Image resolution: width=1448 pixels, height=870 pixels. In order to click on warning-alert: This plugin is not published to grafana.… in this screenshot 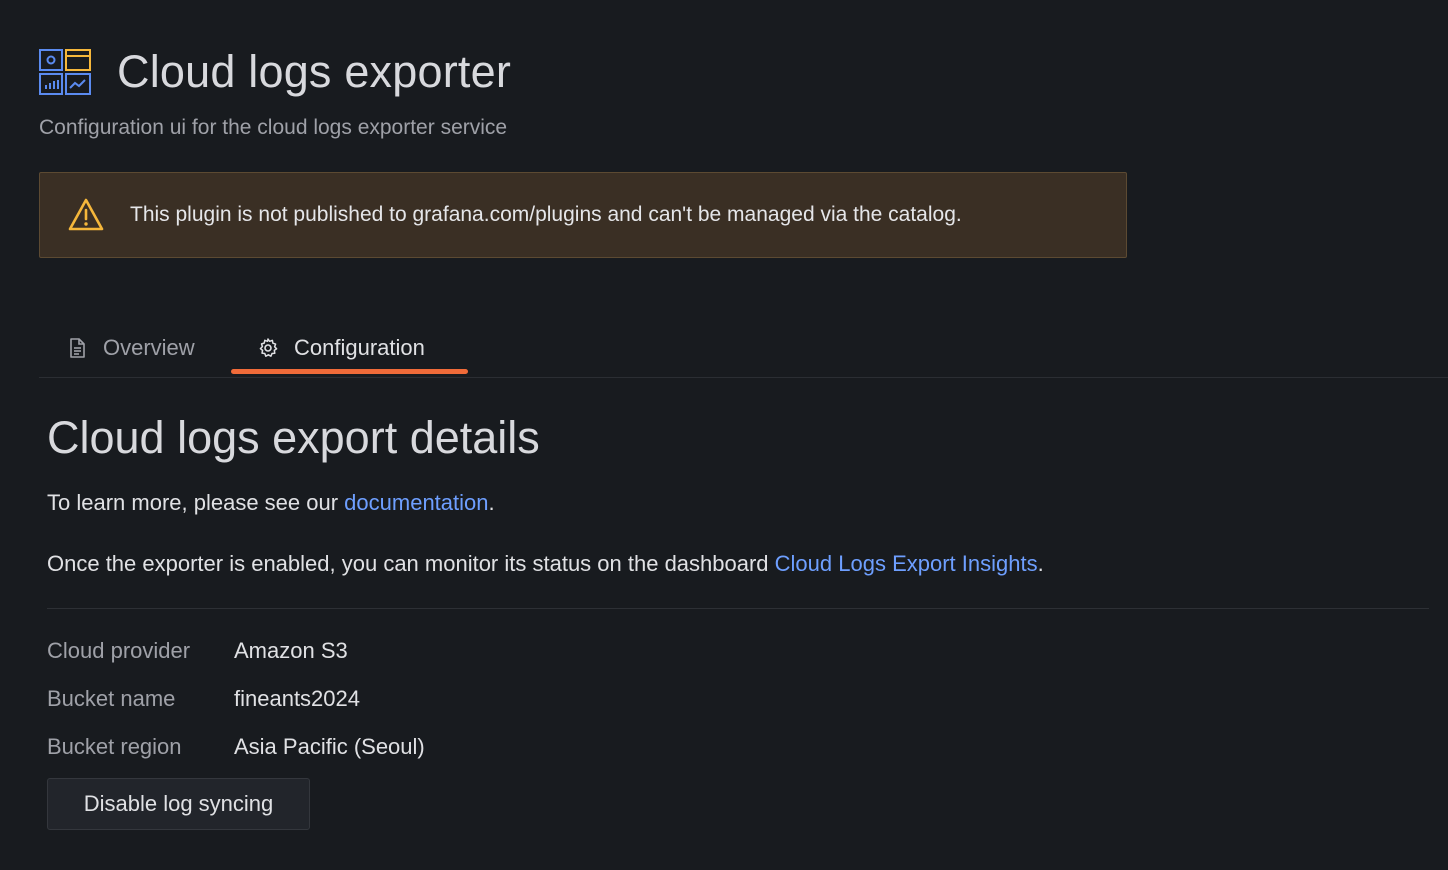, I will do `click(583, 215)`.